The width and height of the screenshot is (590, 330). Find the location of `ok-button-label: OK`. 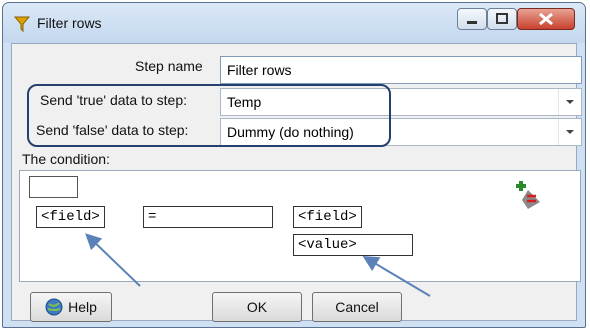

ok-button-label: OK is located at coordinates (257, 307).